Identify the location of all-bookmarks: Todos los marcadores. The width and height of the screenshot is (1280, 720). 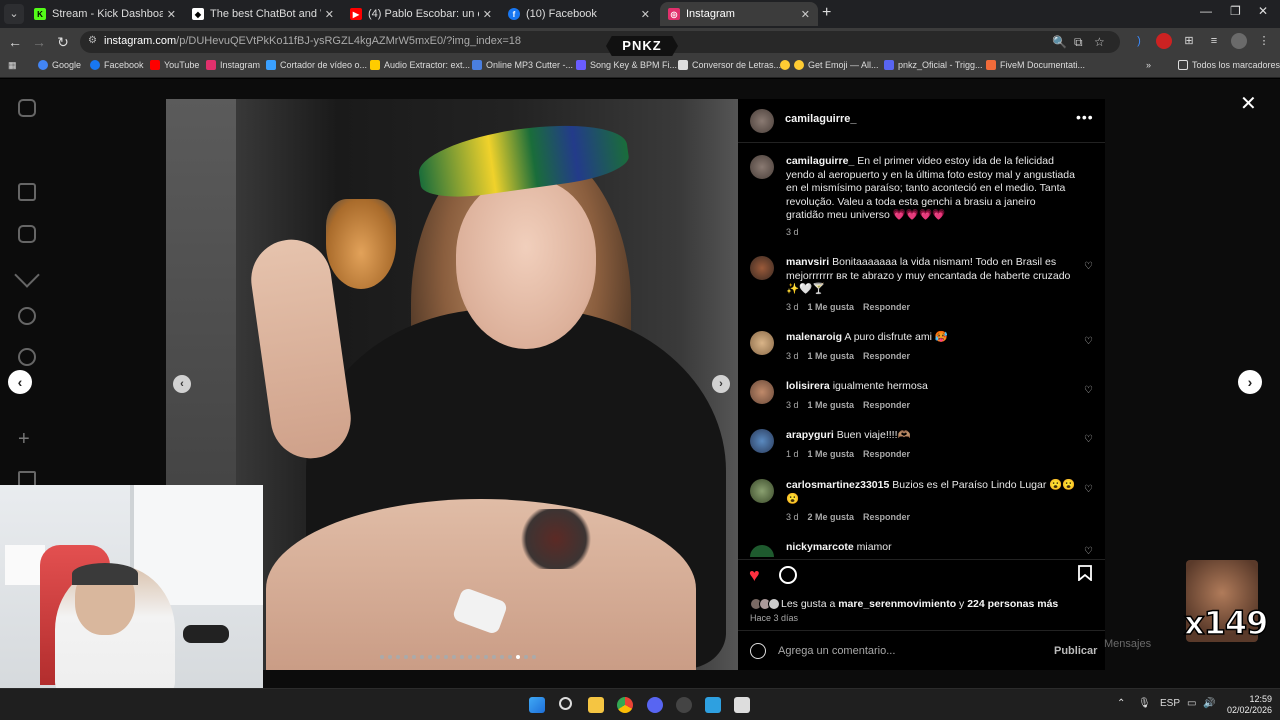
(1229, 65).